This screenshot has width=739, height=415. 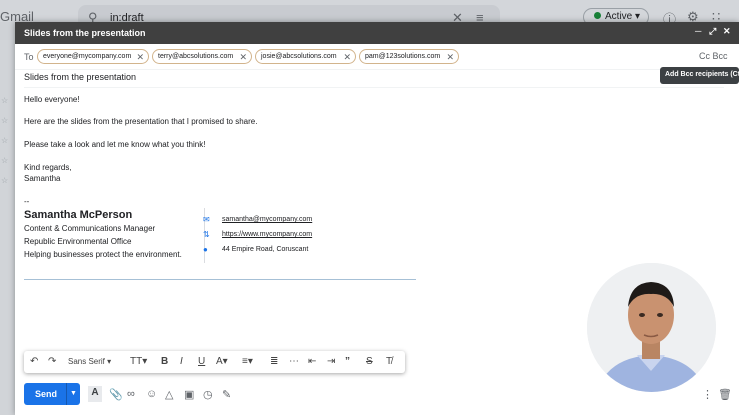 I want to click on font-select-value: Sans Serif, so click(x=86, y=361).